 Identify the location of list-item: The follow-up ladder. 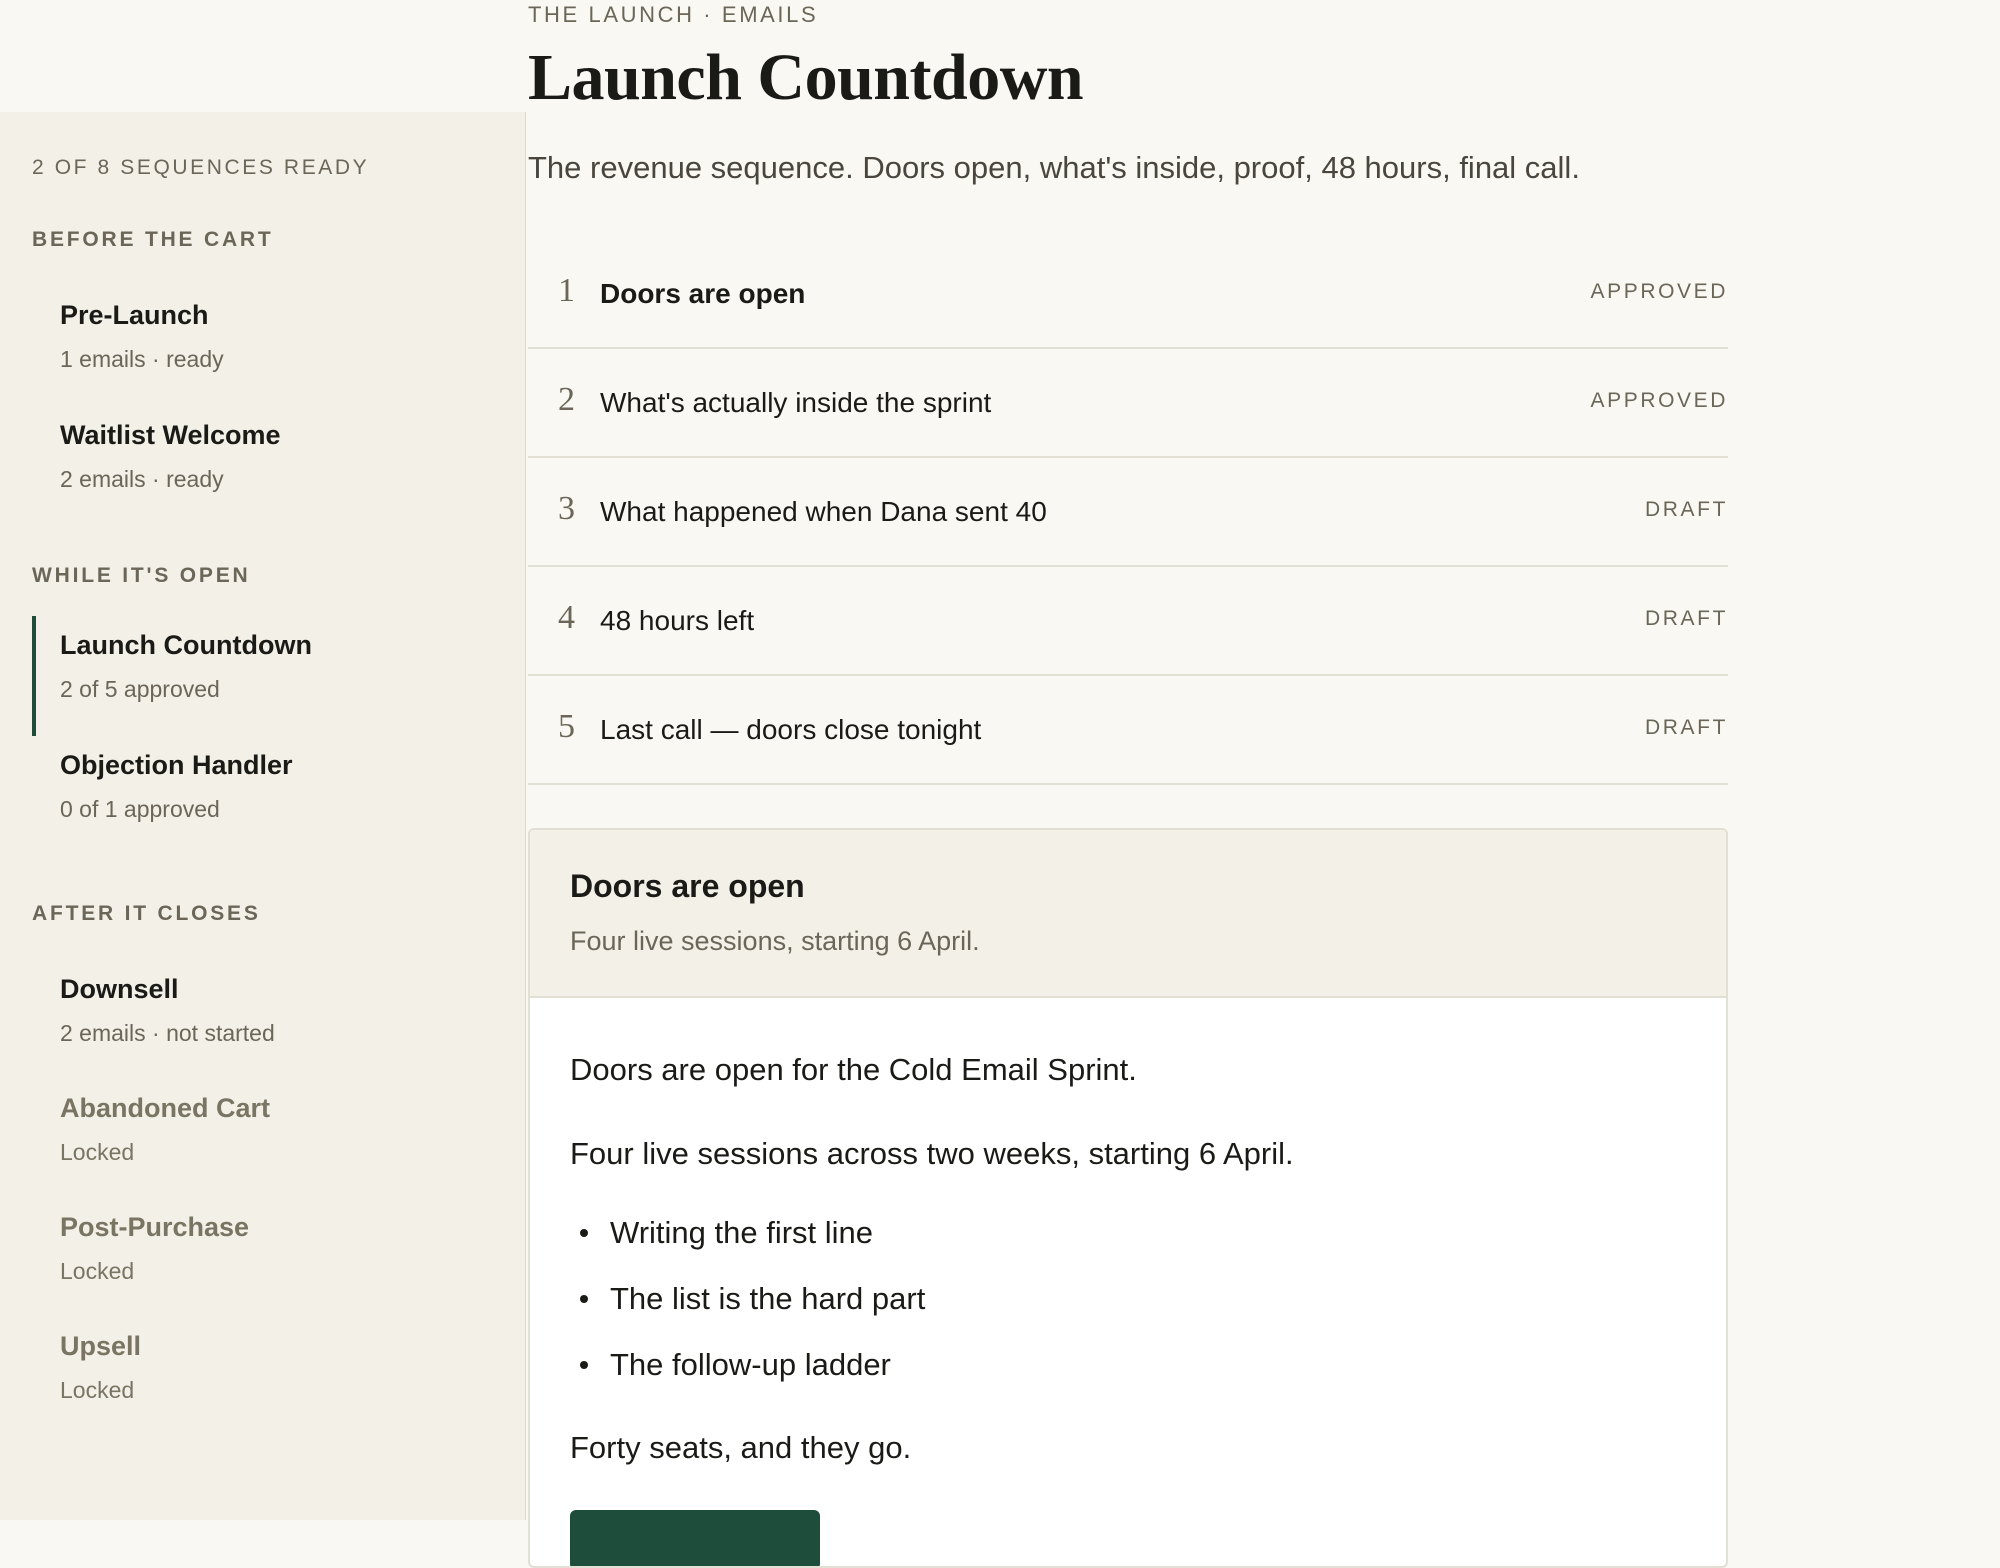
(747, 1379).